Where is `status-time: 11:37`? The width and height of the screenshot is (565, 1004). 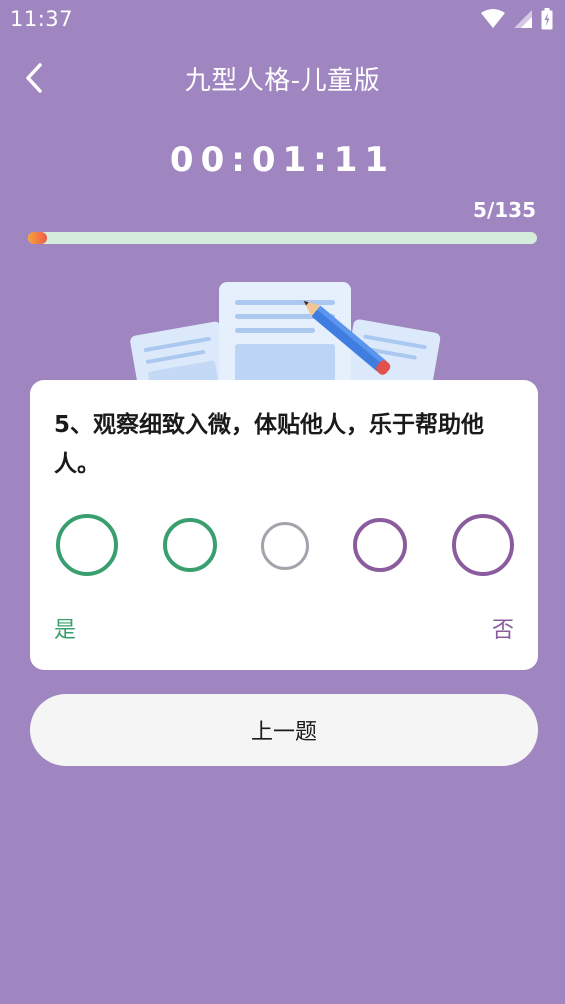
status-time: 11:37 is located at coordinates (42, 19).